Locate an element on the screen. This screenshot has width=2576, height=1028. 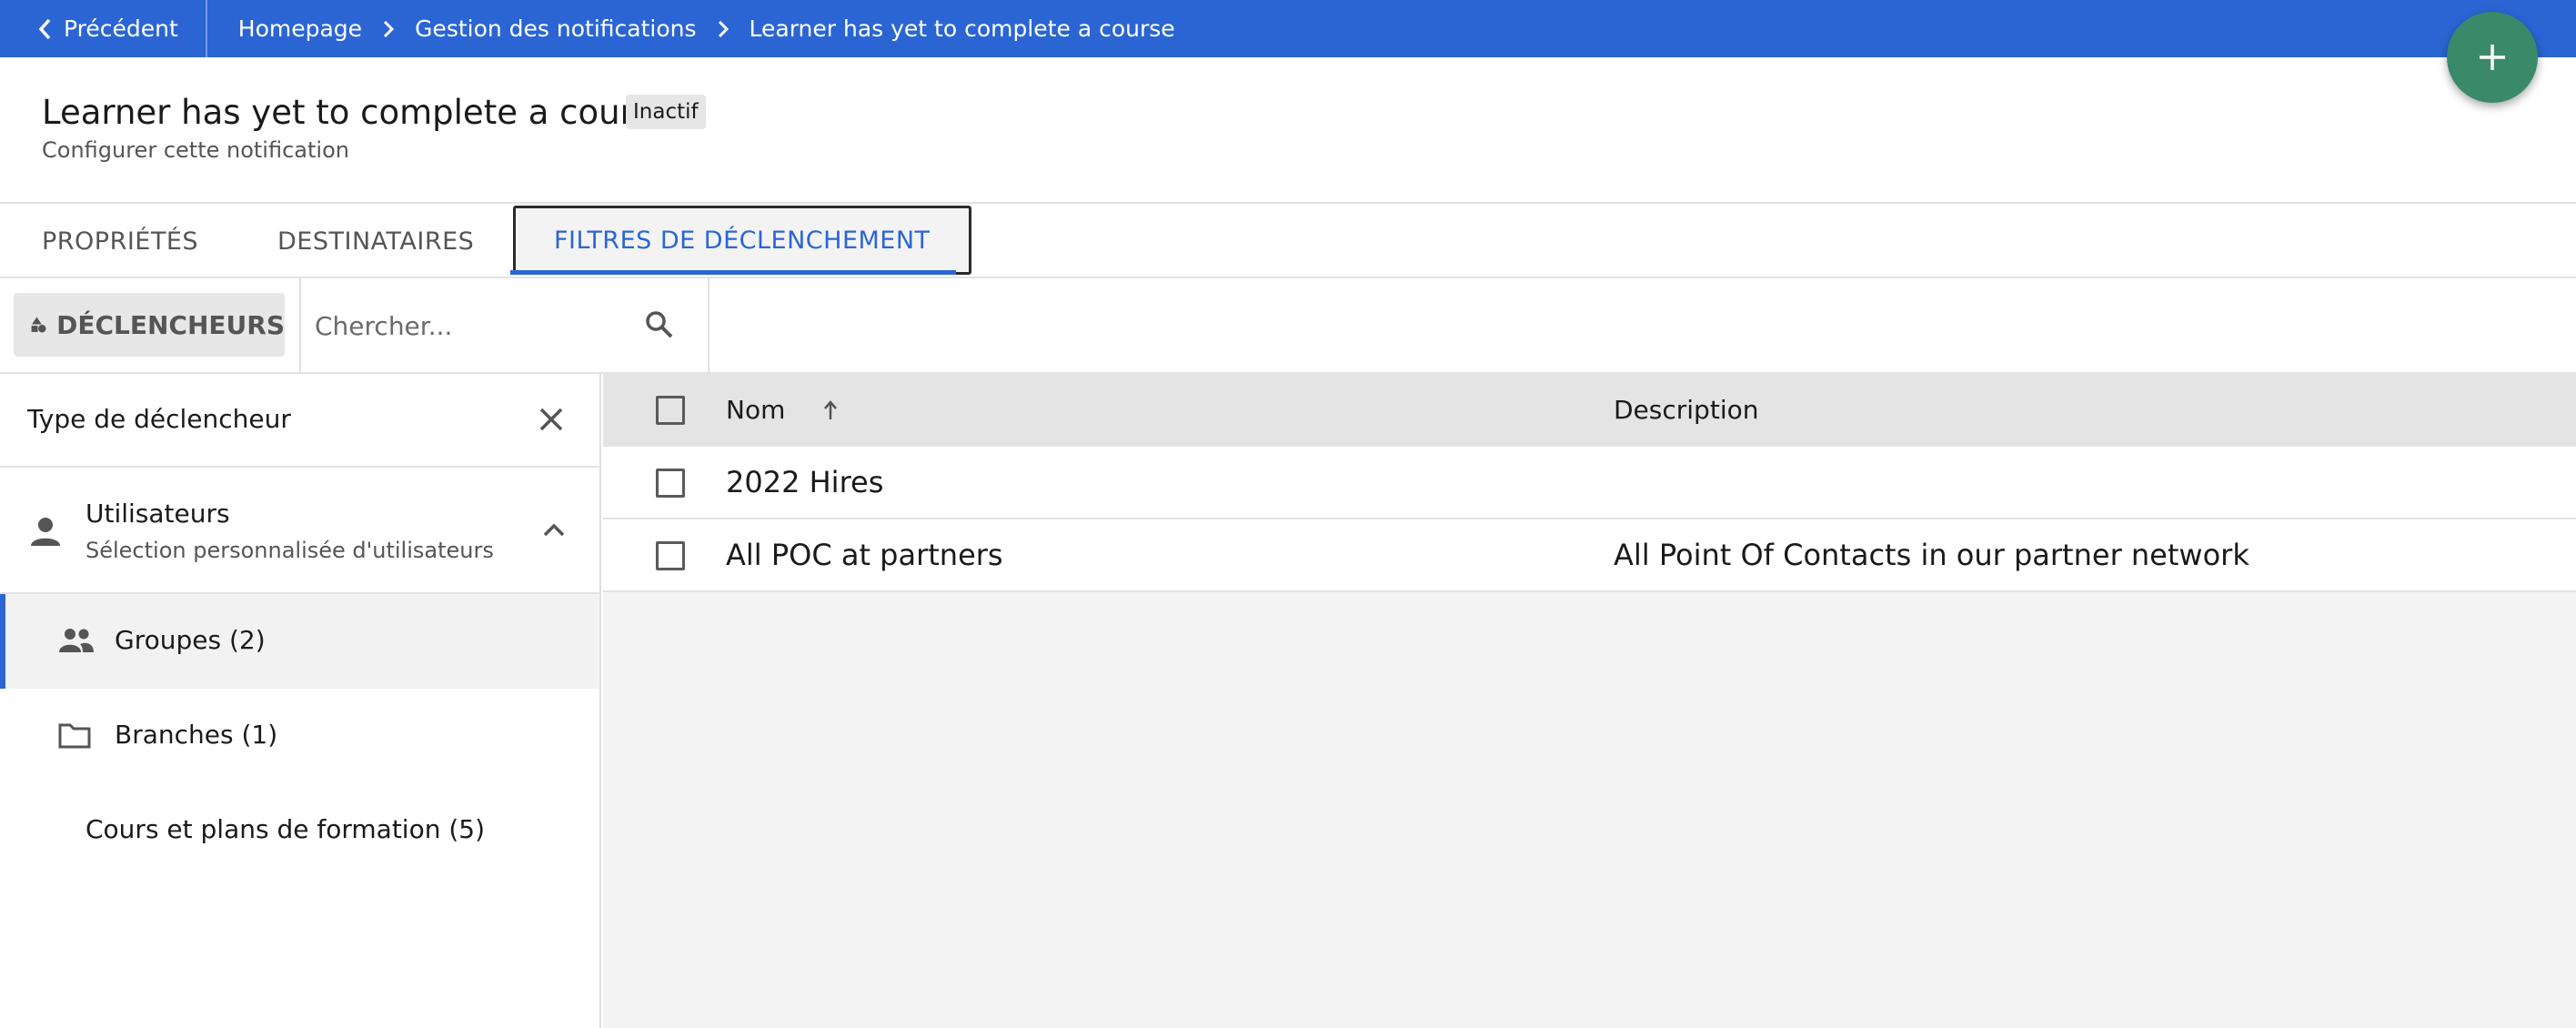
tab-properties: PROPRIÉTÉS is located at coordinates (120, 242).